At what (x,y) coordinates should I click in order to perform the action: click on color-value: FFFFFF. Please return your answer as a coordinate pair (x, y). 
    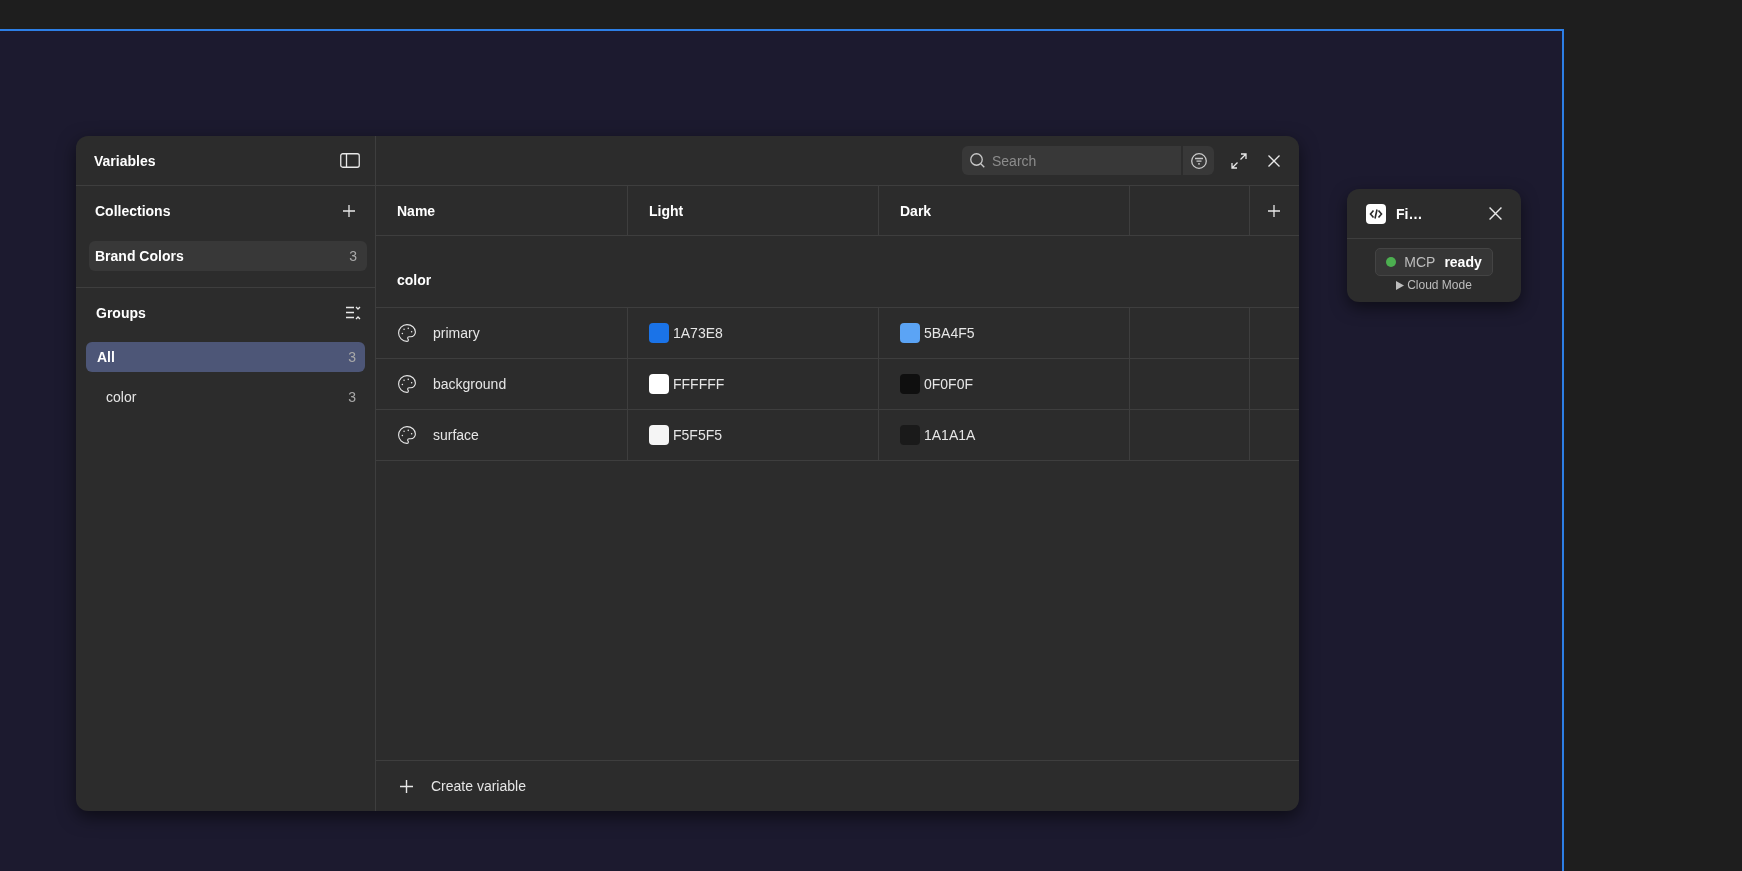
    Looking at the image, I should click on (699, 384).